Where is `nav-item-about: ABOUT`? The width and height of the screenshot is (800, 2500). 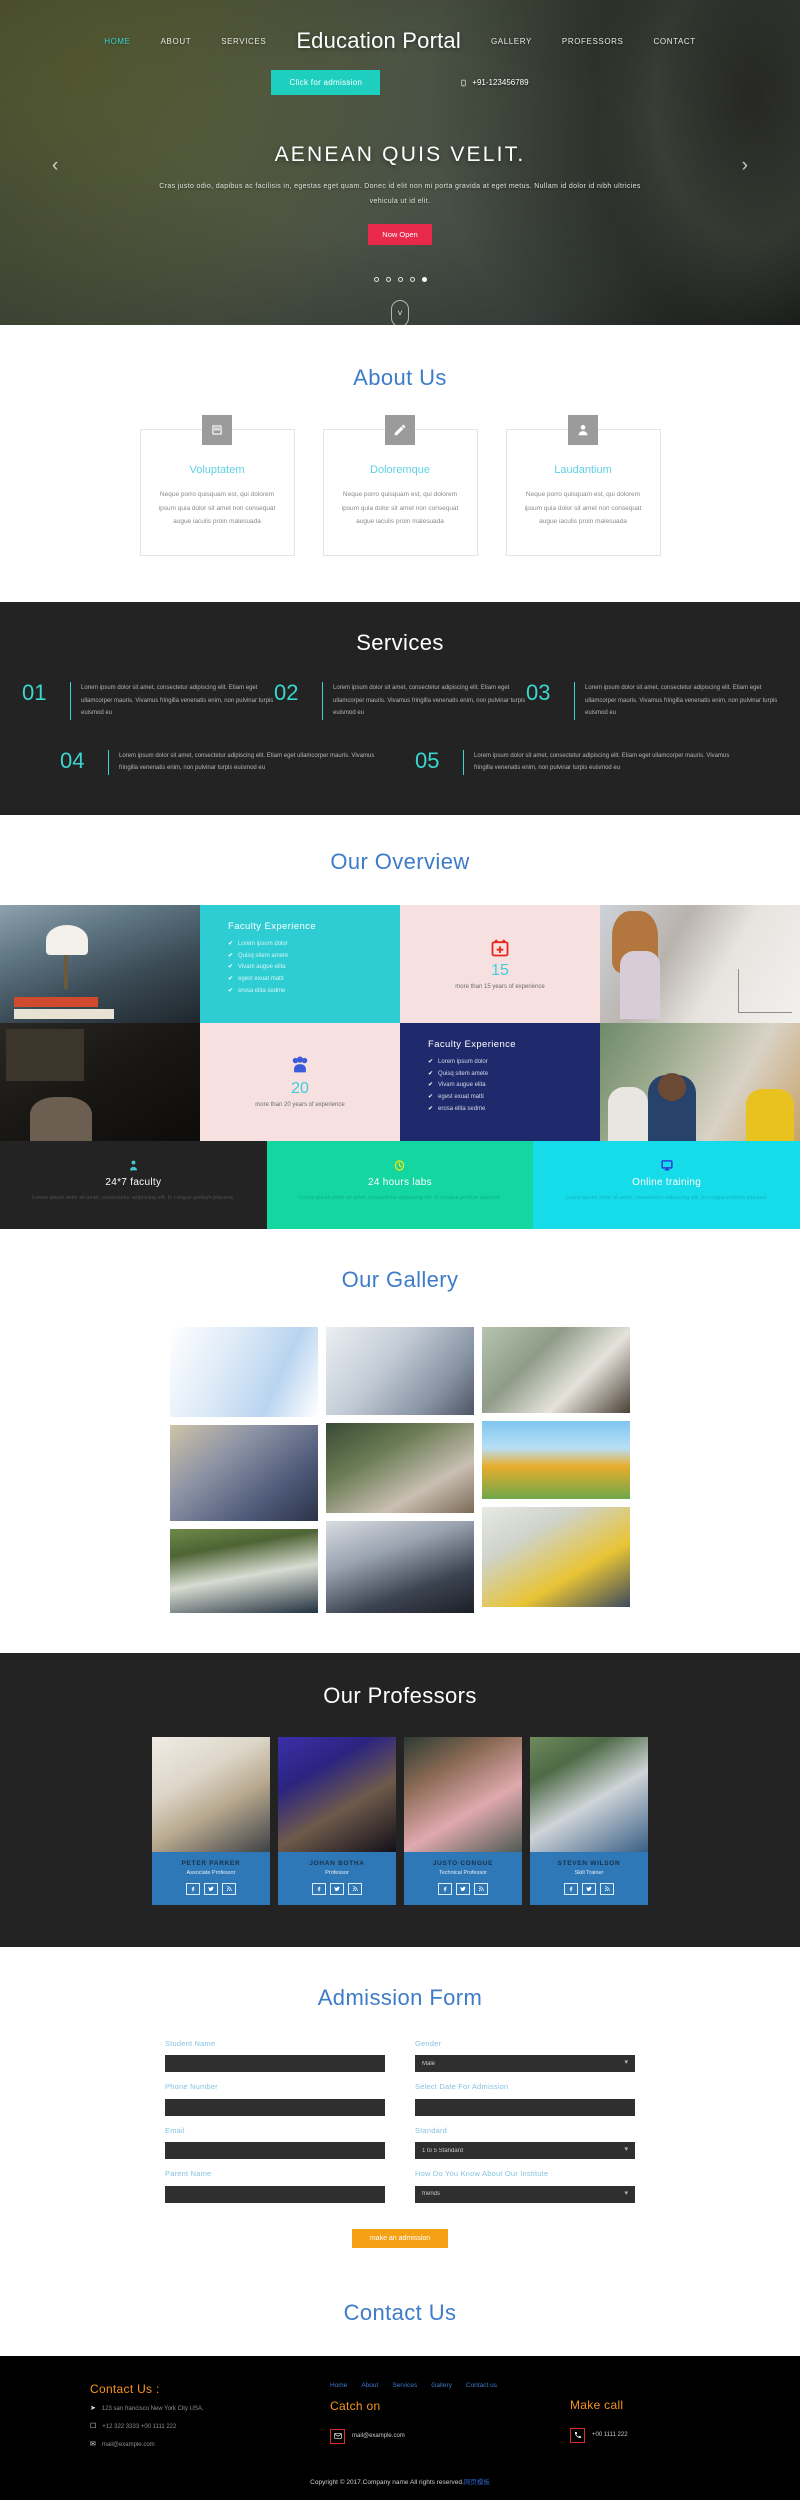
nav-item-about: ABOUT is located at coordinates (176, 41).